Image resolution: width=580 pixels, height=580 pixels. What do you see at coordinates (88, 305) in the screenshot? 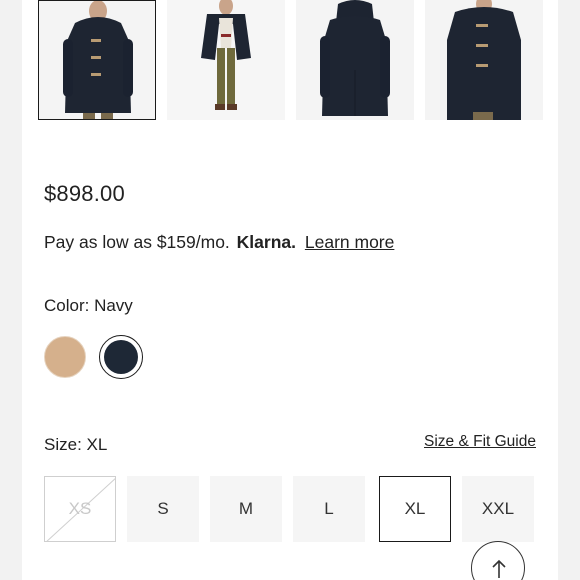
I see `color-label: Color: Navy` at bounding box center [88, 305].